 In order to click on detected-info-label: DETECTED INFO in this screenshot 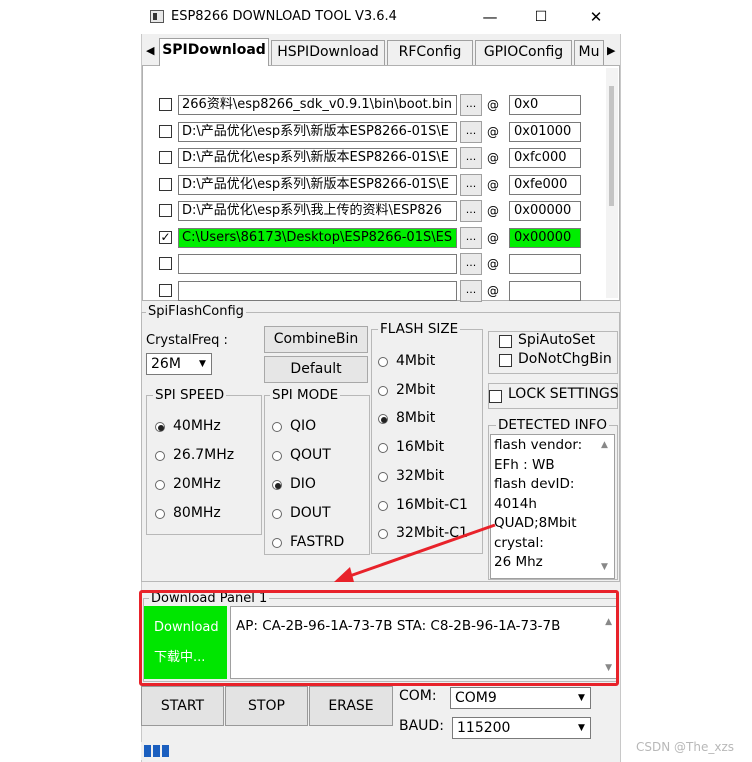, I will do `click(553, 425)`.